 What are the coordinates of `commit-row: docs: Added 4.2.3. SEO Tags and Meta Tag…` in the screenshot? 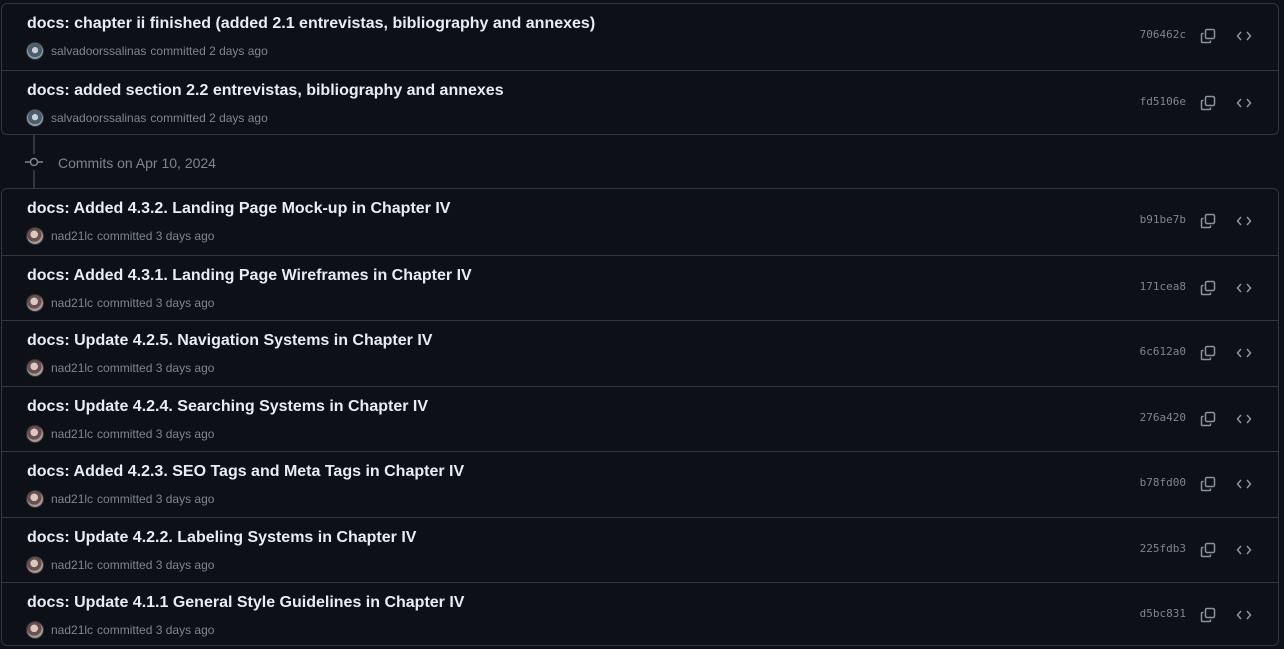 It's located at (640, 484).